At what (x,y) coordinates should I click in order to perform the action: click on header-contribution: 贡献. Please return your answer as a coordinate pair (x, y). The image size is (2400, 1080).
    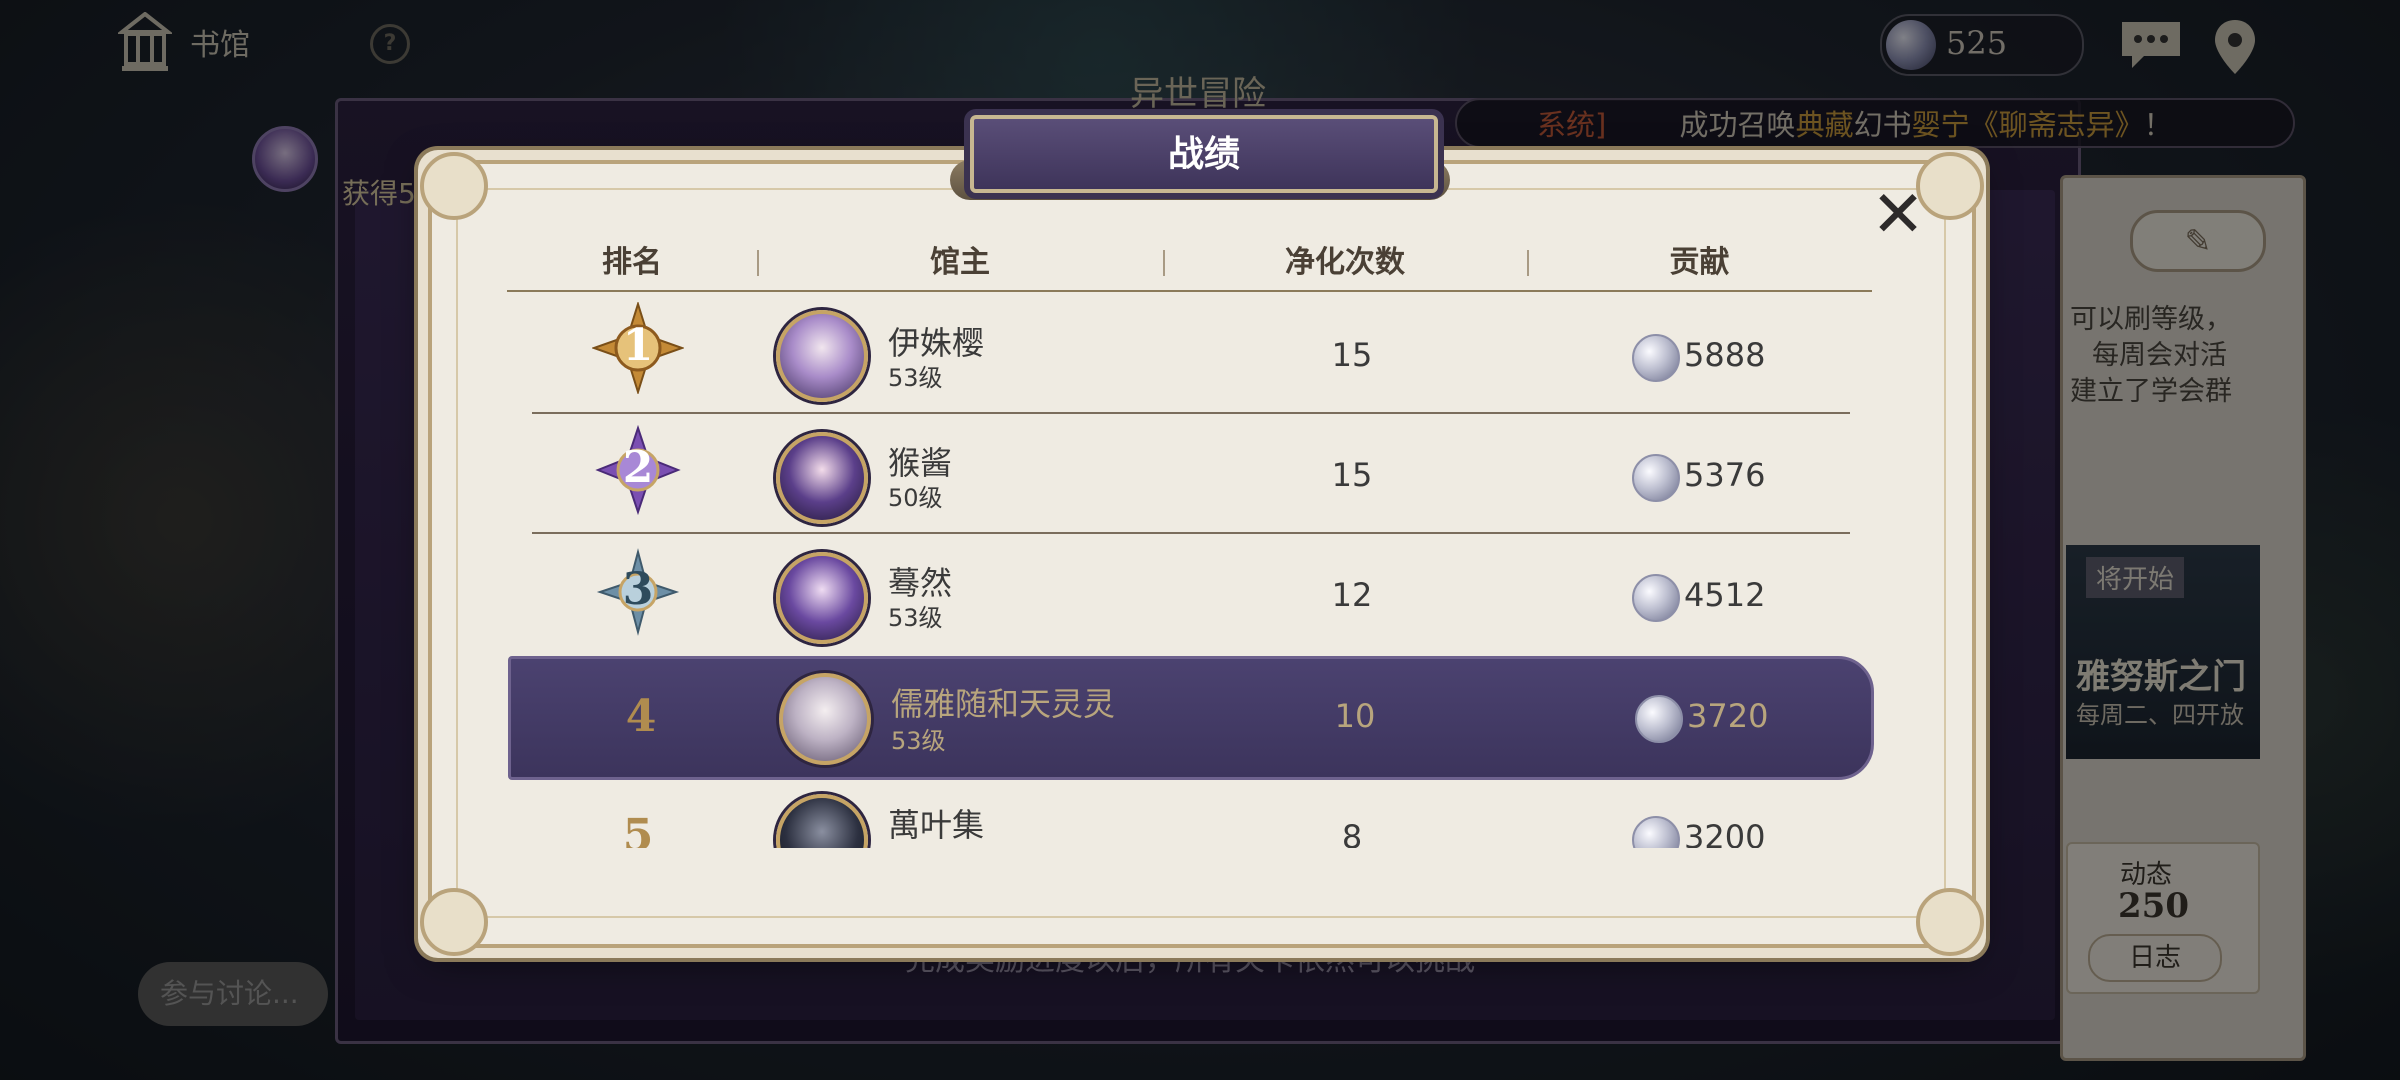
    Looking at the image, I should click on (1699, 262).